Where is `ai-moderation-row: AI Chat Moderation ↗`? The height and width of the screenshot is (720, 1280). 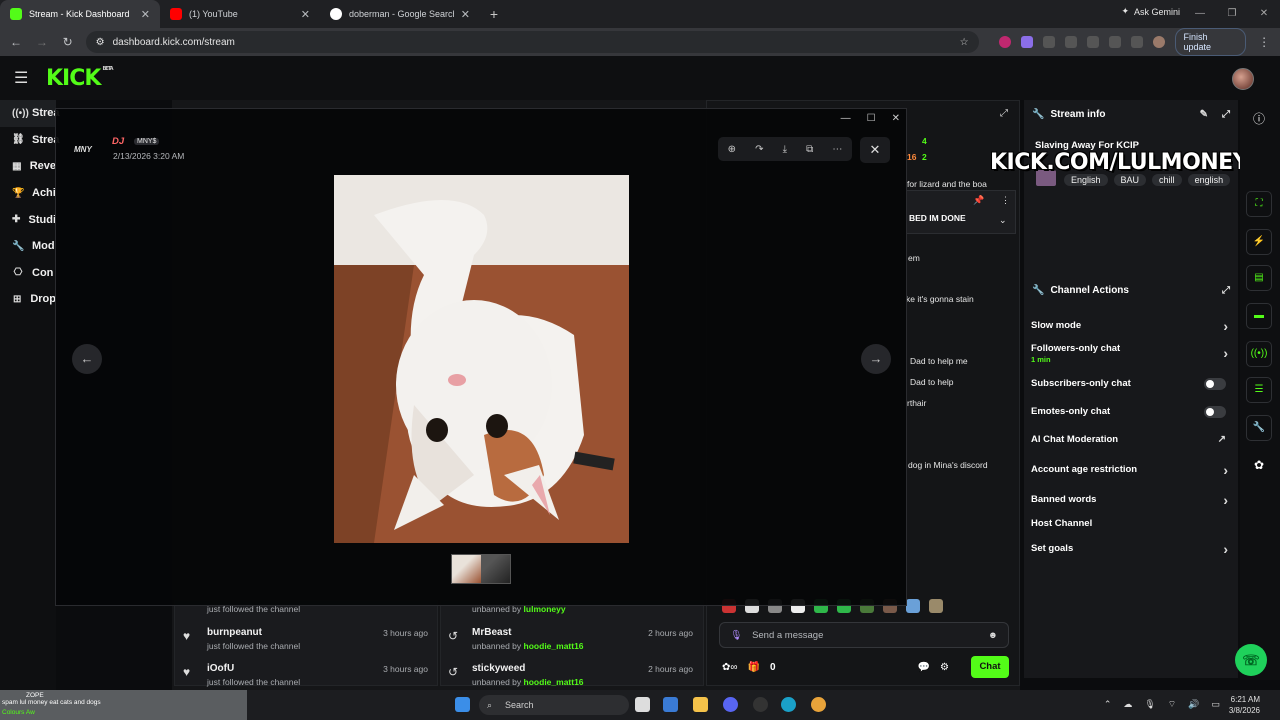 ai-moderation-row: AI Chat Moderation ↗ is located at coordinates (1131, 439).